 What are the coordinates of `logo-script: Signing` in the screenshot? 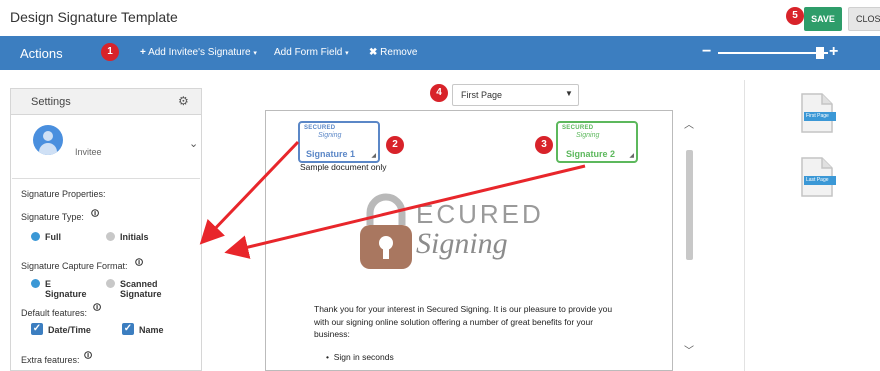 It's located at (462, 243).